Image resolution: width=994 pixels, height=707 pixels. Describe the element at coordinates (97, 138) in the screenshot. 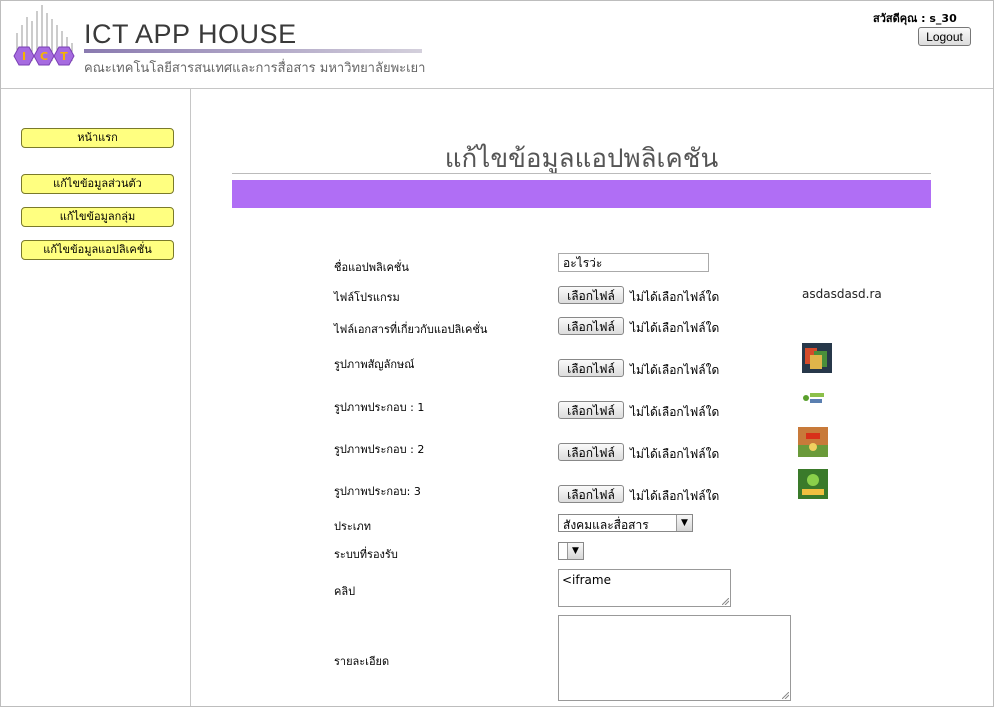

I see `sidebar-item-home: หน้าแรก` at that location.